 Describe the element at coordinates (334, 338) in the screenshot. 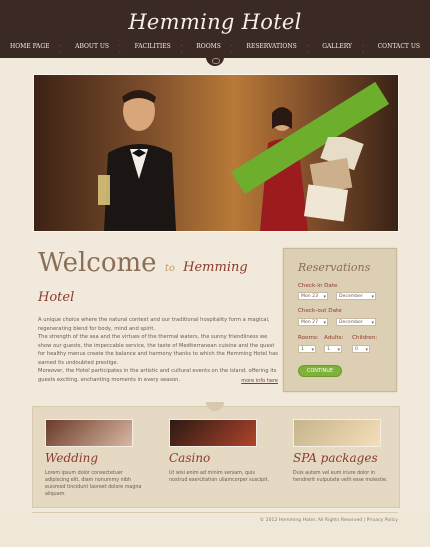

I see `adults-label: Adults:` at that location.